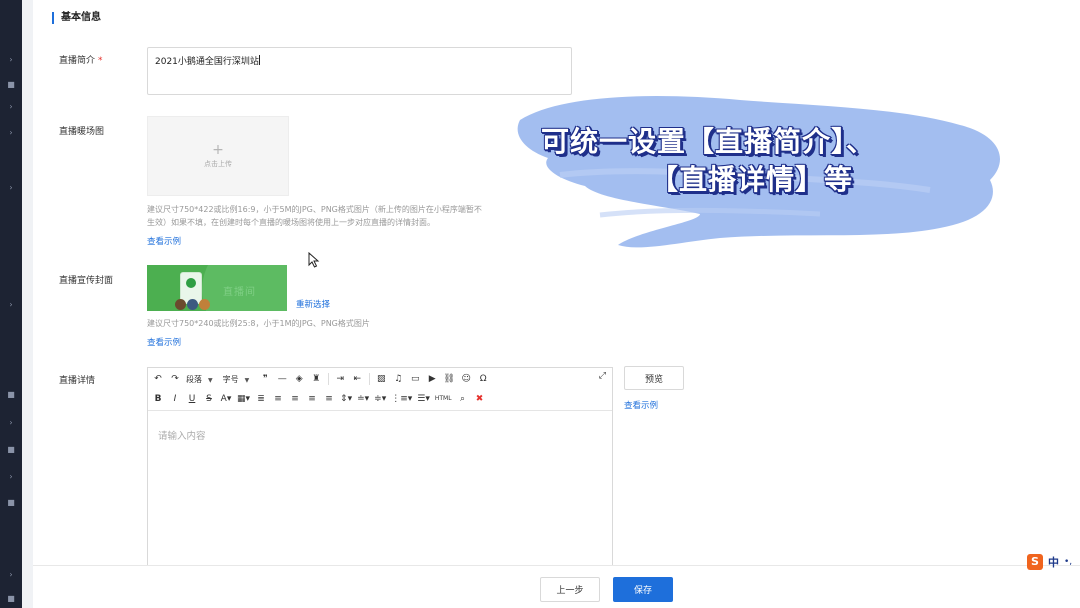  I want to click on intro-textarea: 2021小鹅通全国行深圳站, so click(359, 71).